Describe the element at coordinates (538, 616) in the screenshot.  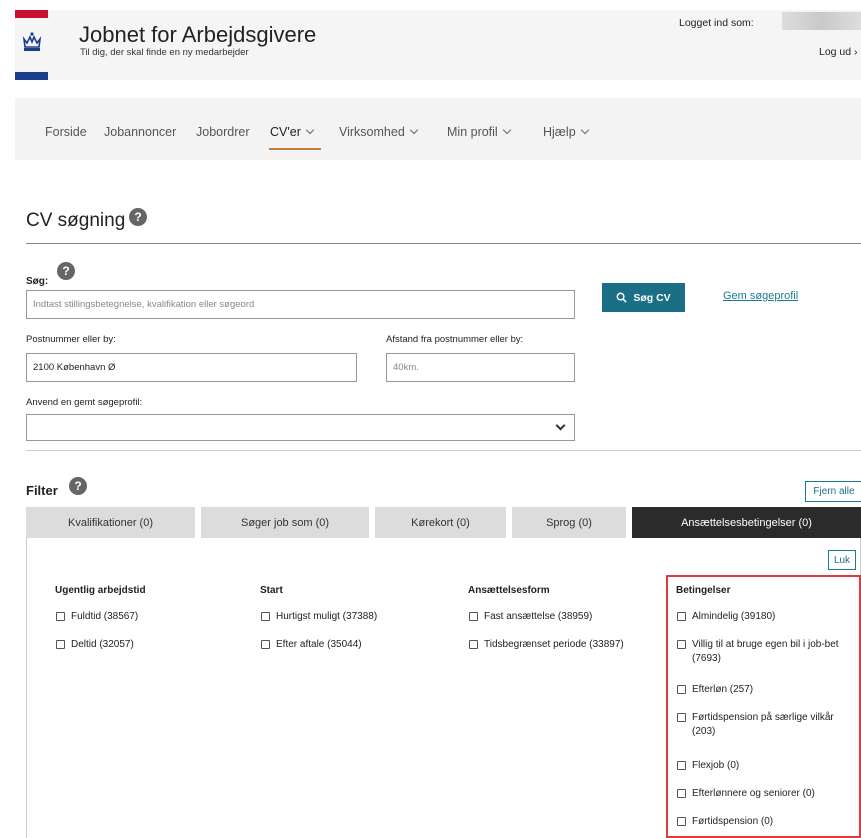
I see `checkbox-label: Fast ansættelse (38959)` at that location.